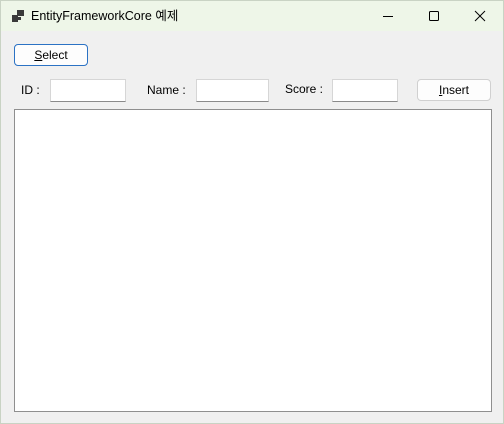  Describe the element at coordinates (88, 90) in the screenshot. I see `id-input` at that location.